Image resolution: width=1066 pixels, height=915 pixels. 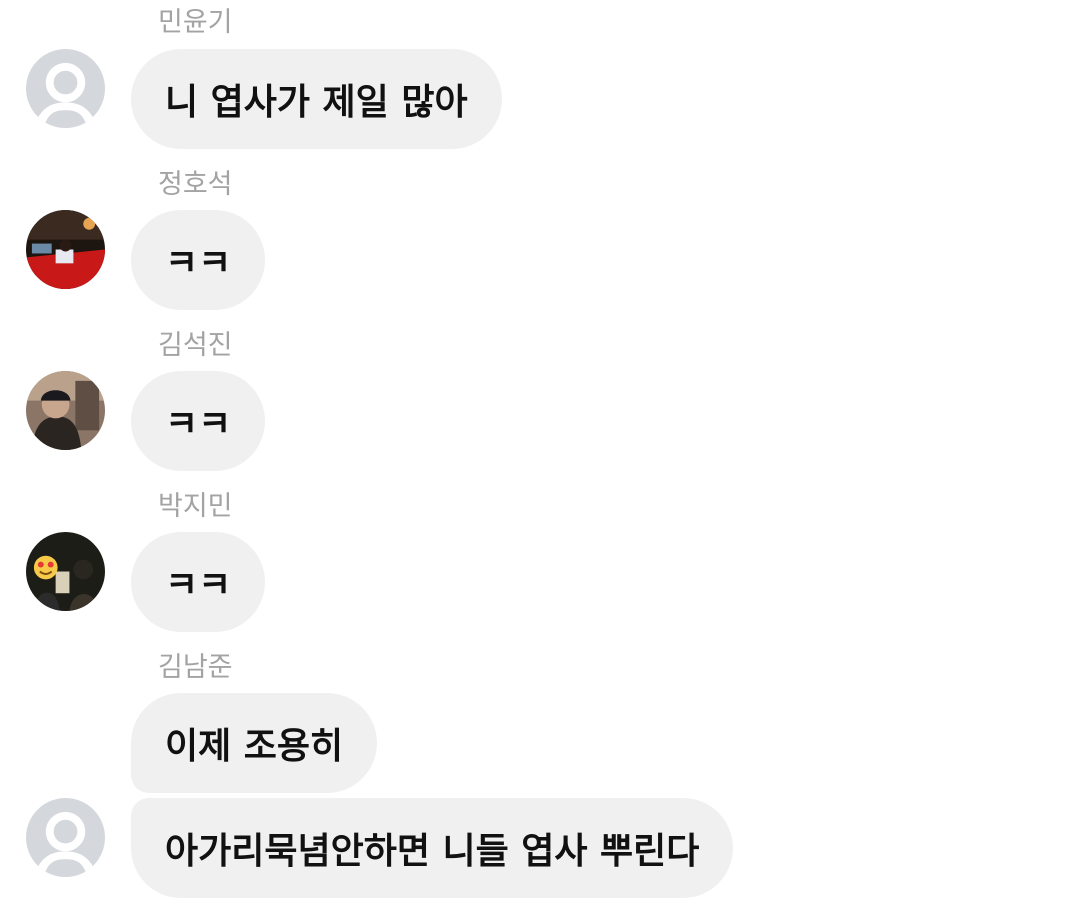 I want to click on photo-avatar-car, so click(x=65, y=249).